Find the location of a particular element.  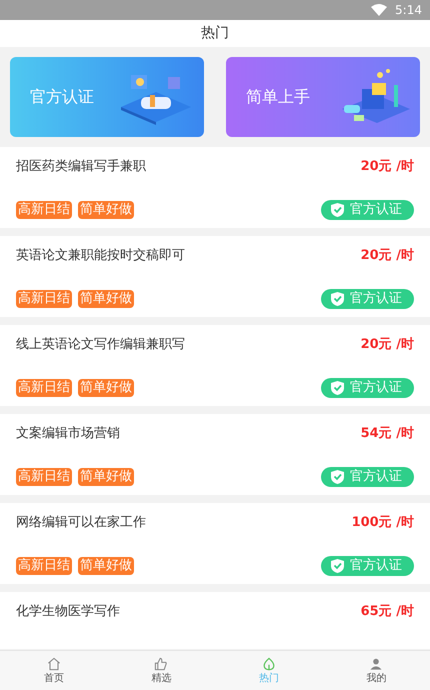

job-pay: 65元 /时 is located at coordinates (387, 612).